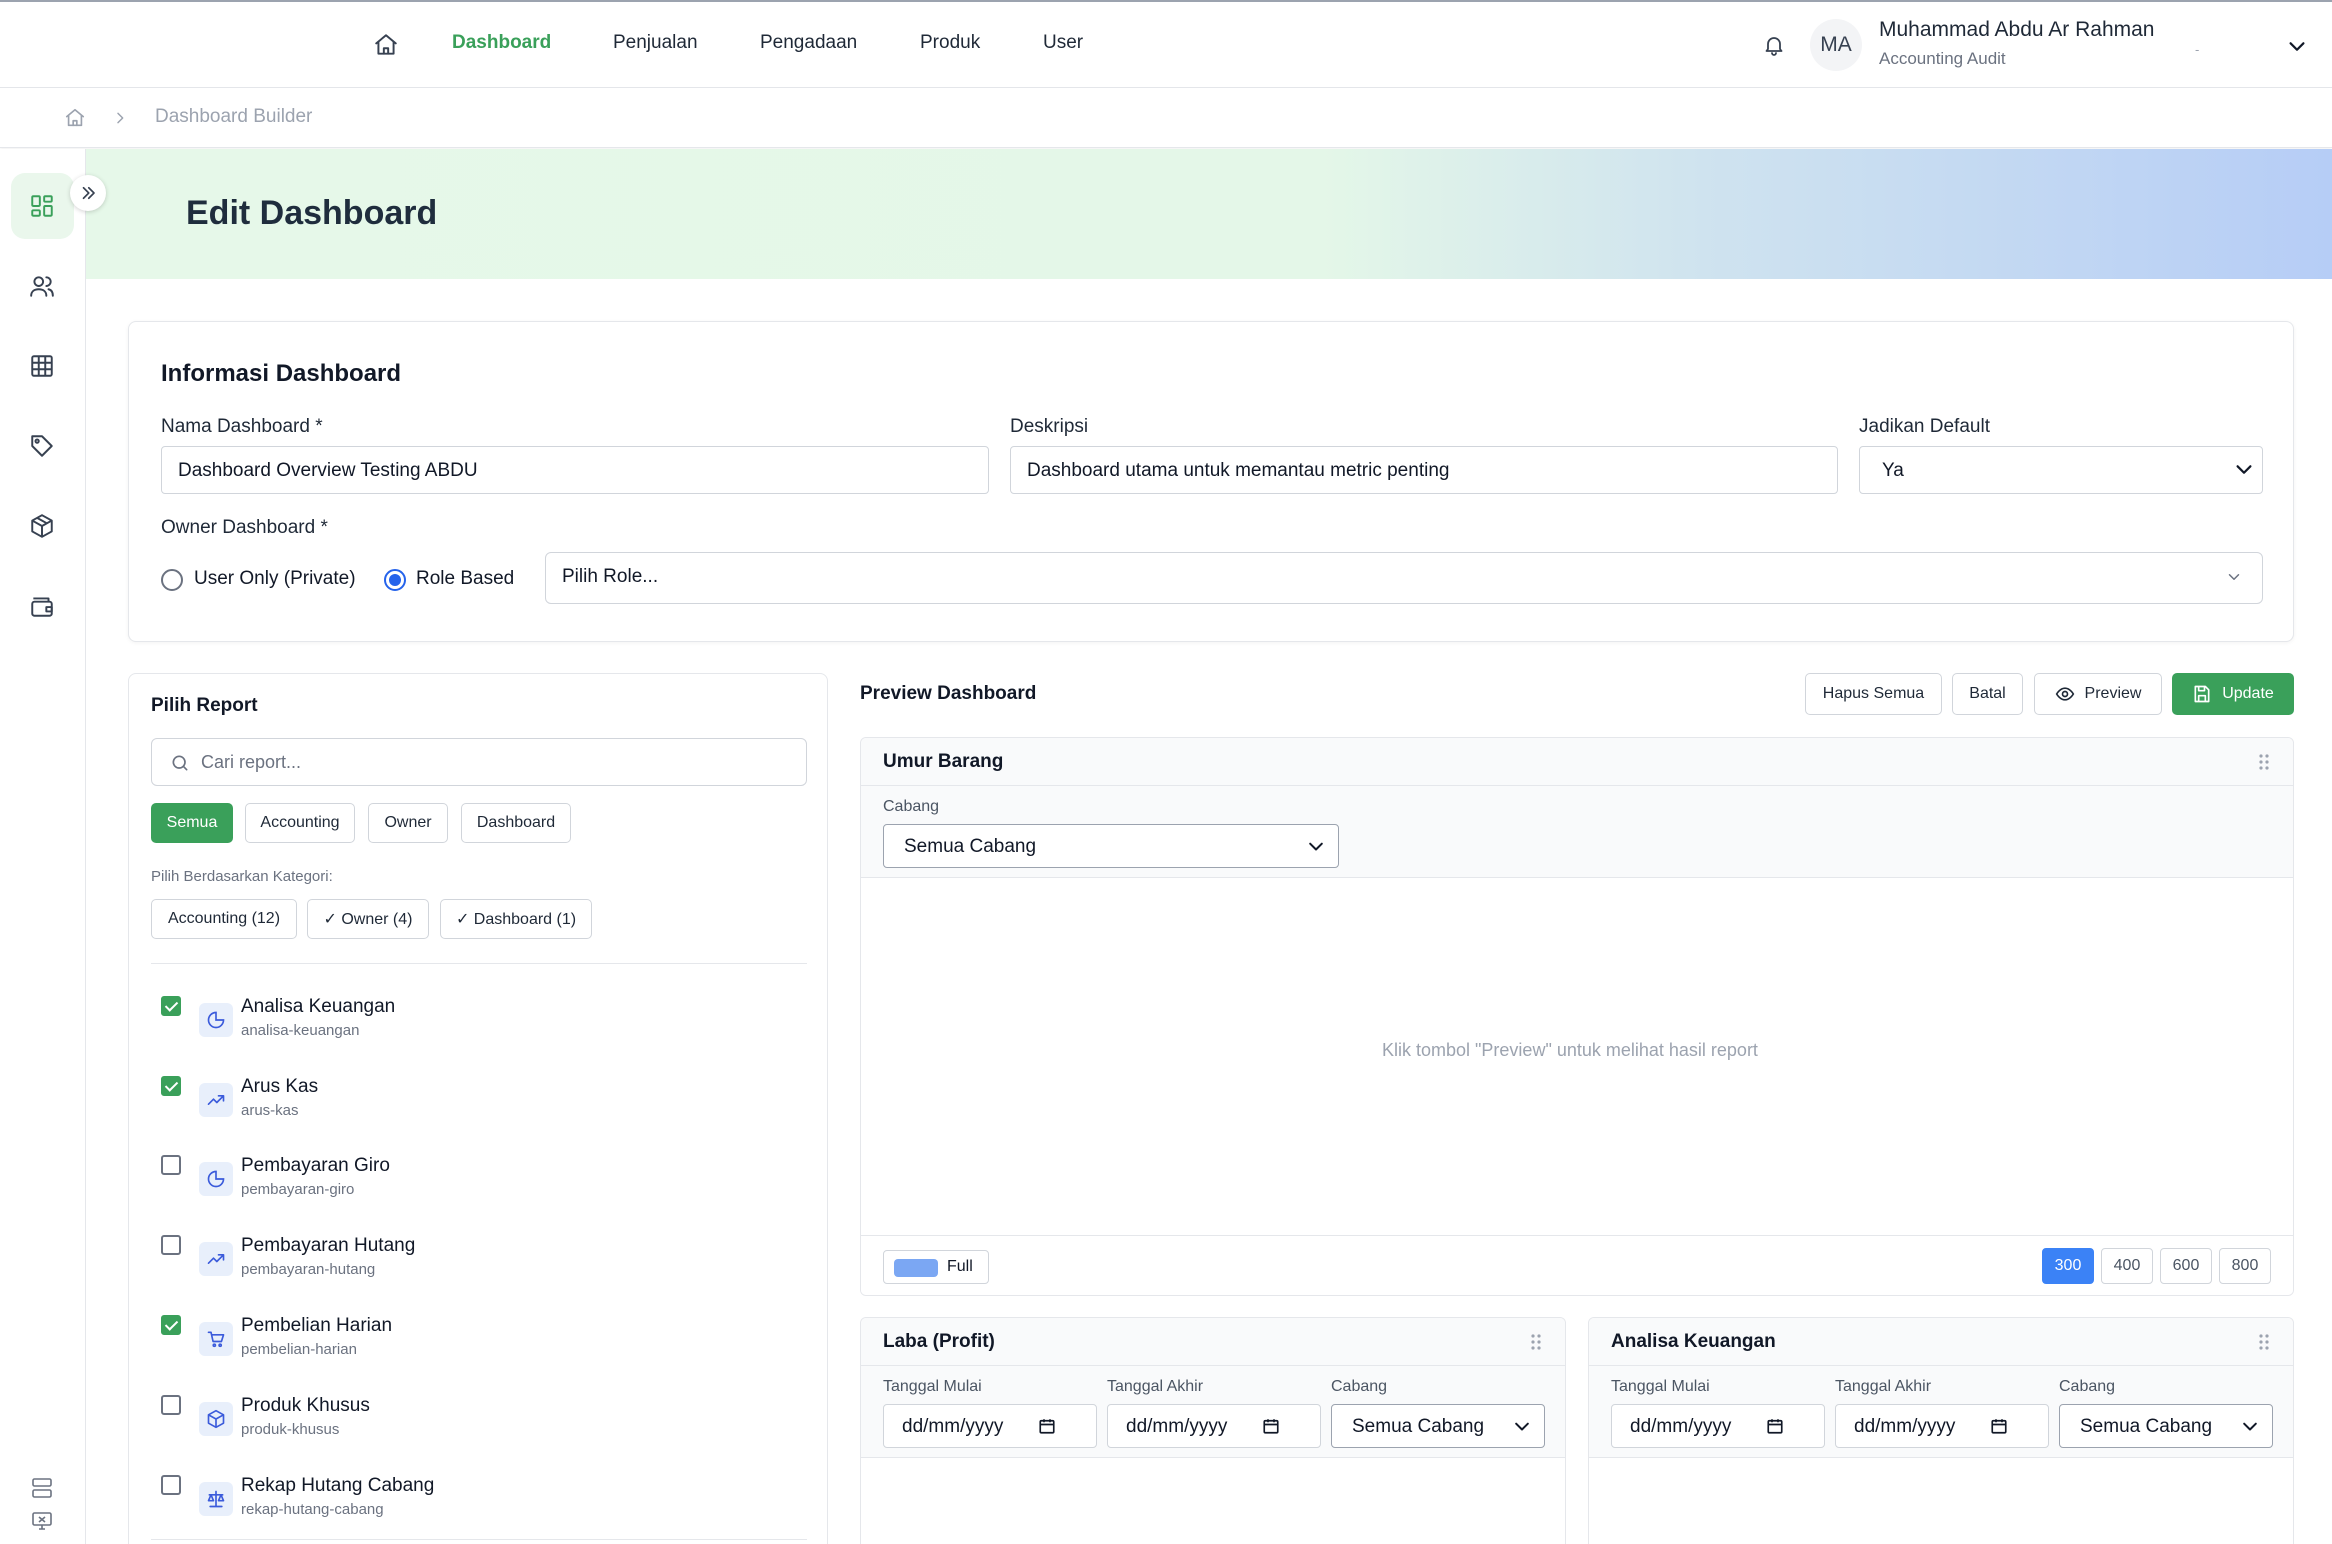  Describe the element at coordinates (300, 823) in the screenshot. I see `tab-accounting: Accounting` at that location.